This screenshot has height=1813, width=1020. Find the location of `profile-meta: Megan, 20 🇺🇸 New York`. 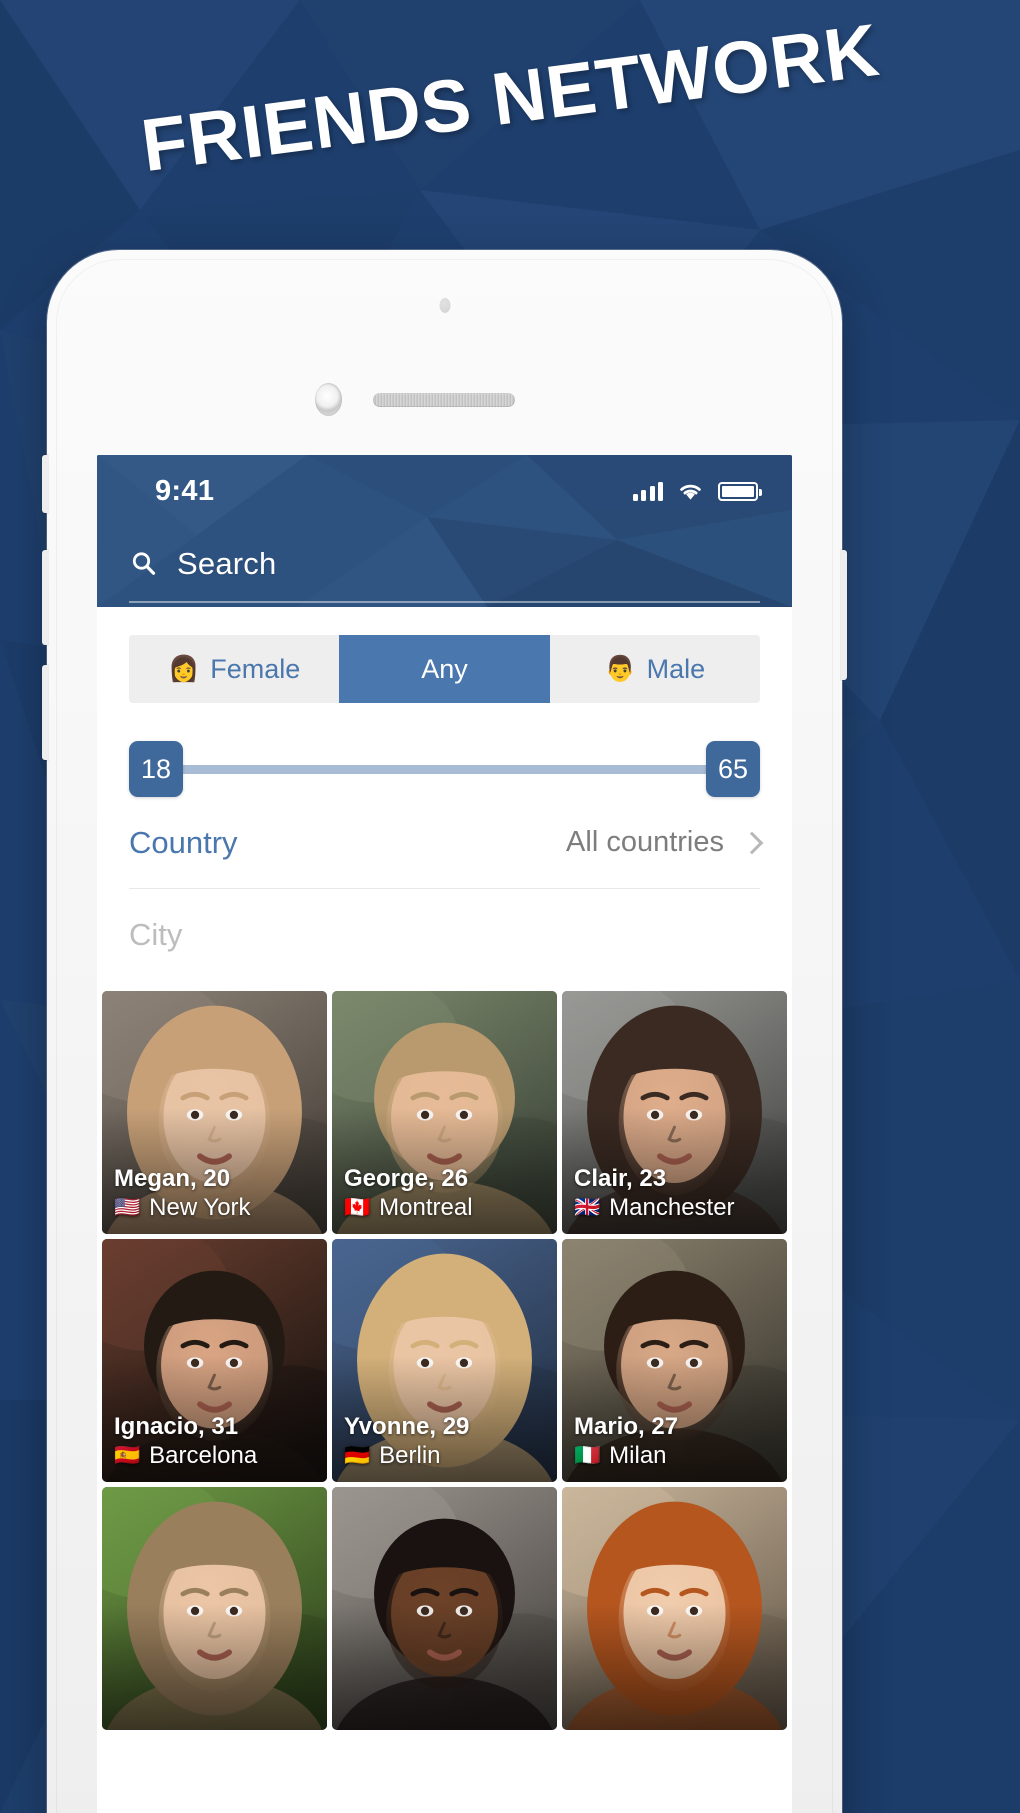

profile-meta: Megan, 20 🇺🇸 New York is located at coordinates (215, 1193).